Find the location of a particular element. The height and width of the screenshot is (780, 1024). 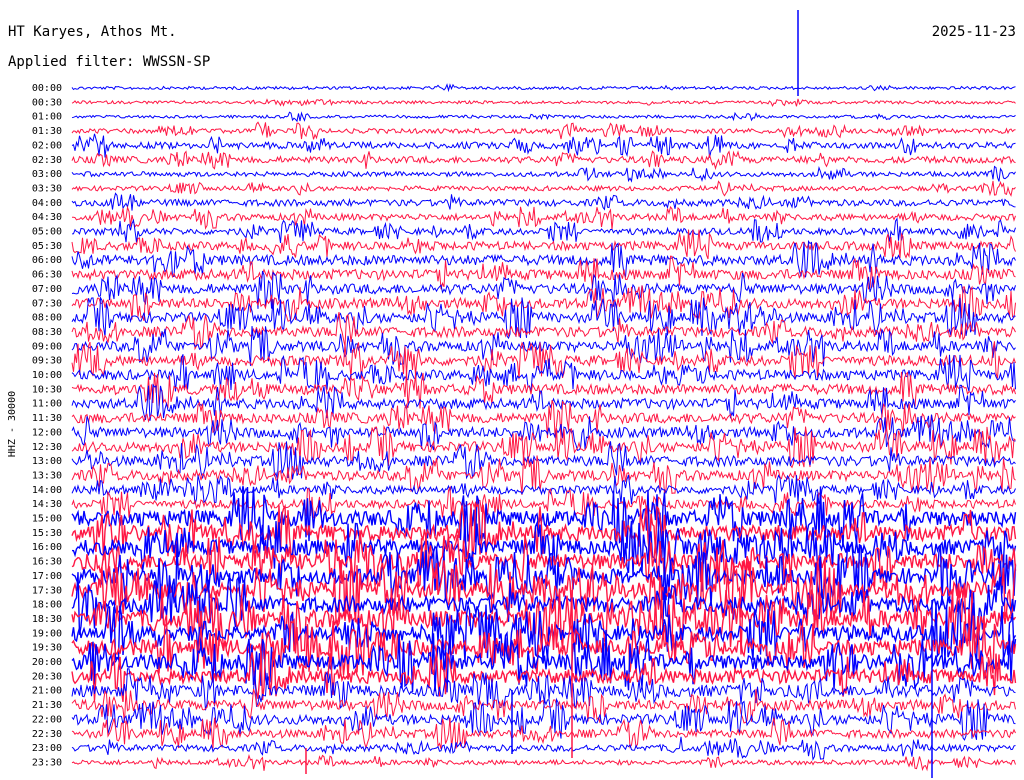

row-time-label: 01:30 is located at coordinates (47, 131).